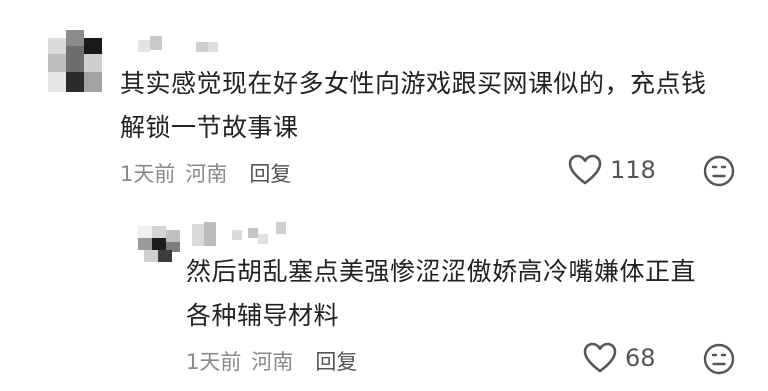 The width and height of the screenshot is (768, 391). I want to click on reply-text-line-2: 各种辅导材料, so click(263, 315).